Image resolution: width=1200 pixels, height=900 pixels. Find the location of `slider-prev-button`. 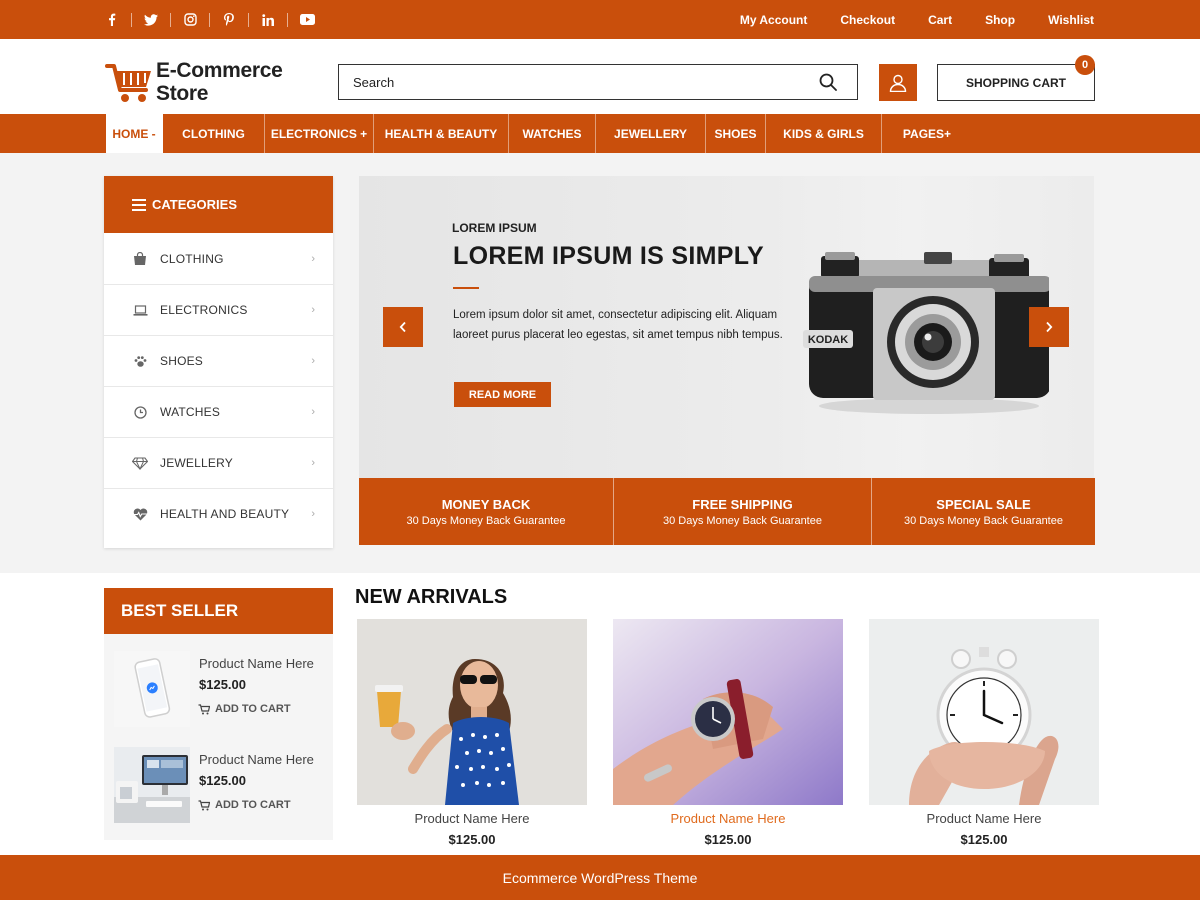

slider-prev-button is located at coordinates (403, 327).